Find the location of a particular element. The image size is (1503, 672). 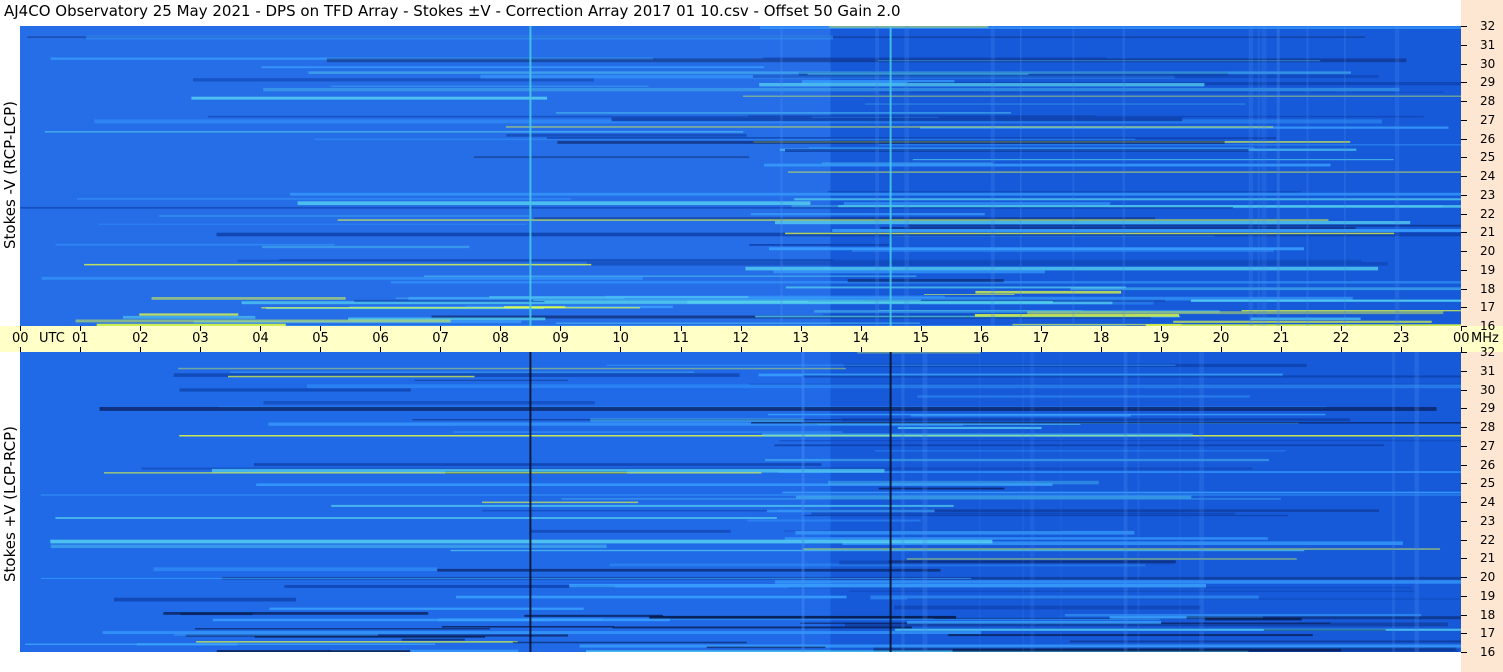

frequency-tick-label: 22 is located at coordinates (1488, 213).